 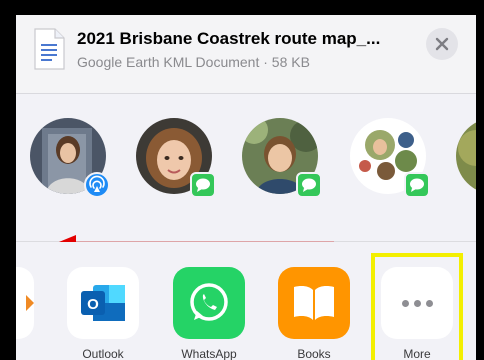 What do you see at coordinates (49, 49) in the screenshot?
I see `document-icon` at bounding box center [49, 49].